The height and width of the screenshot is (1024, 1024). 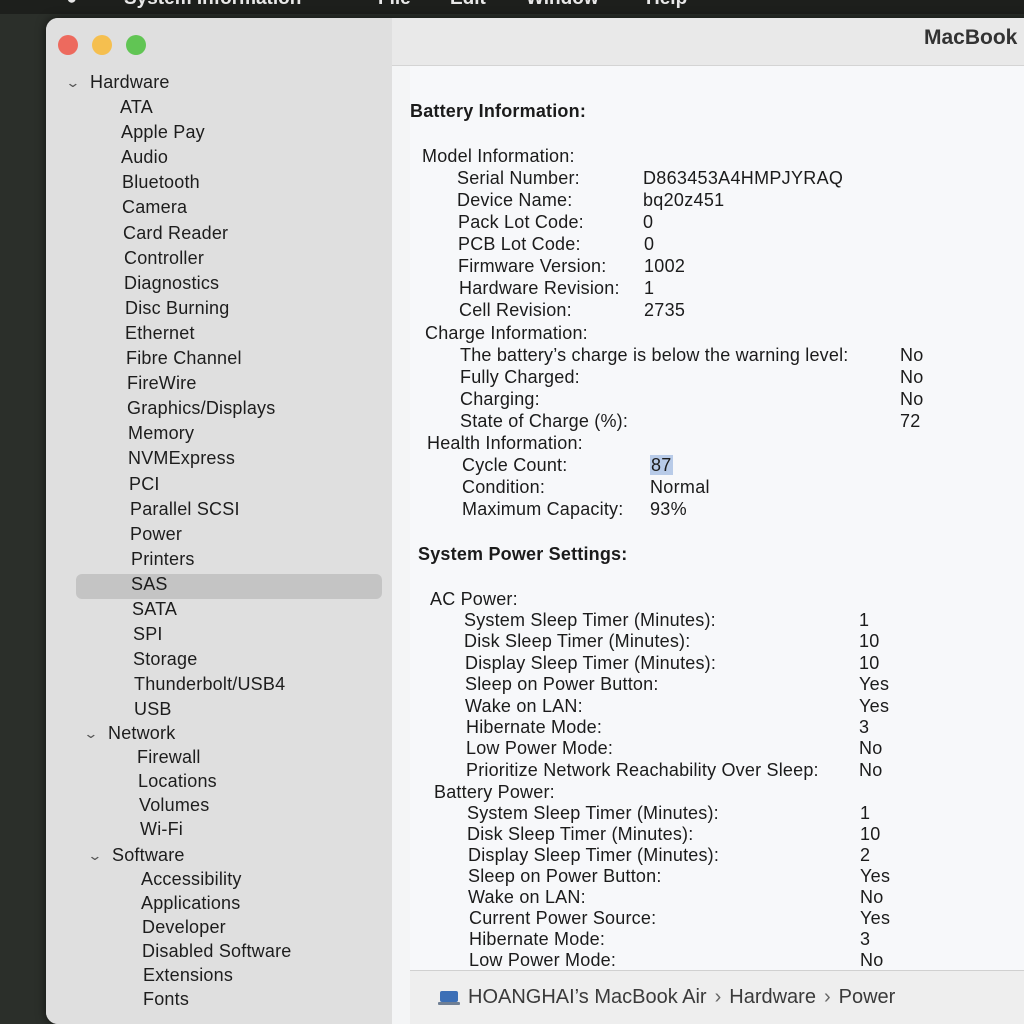 I want to click on path-item: Power, so click(x=867, y=997).